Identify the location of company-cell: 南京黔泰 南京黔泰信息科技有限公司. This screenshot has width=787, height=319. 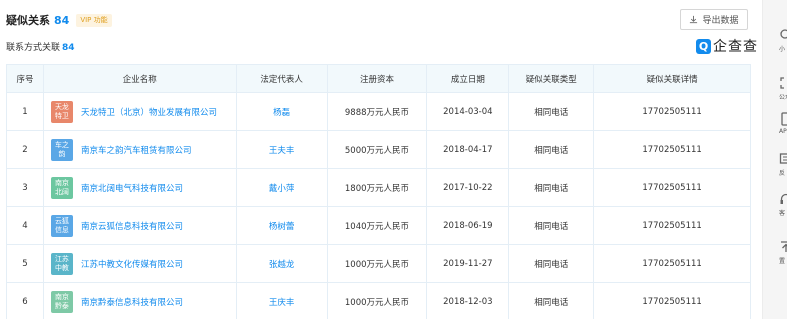
(139, 300).